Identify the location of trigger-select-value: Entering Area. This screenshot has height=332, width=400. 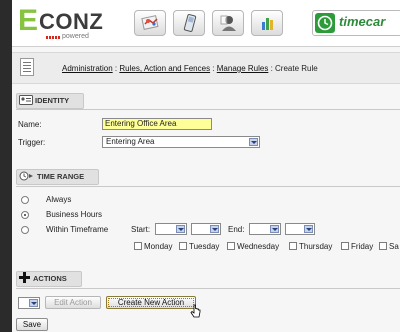
(130, 141).